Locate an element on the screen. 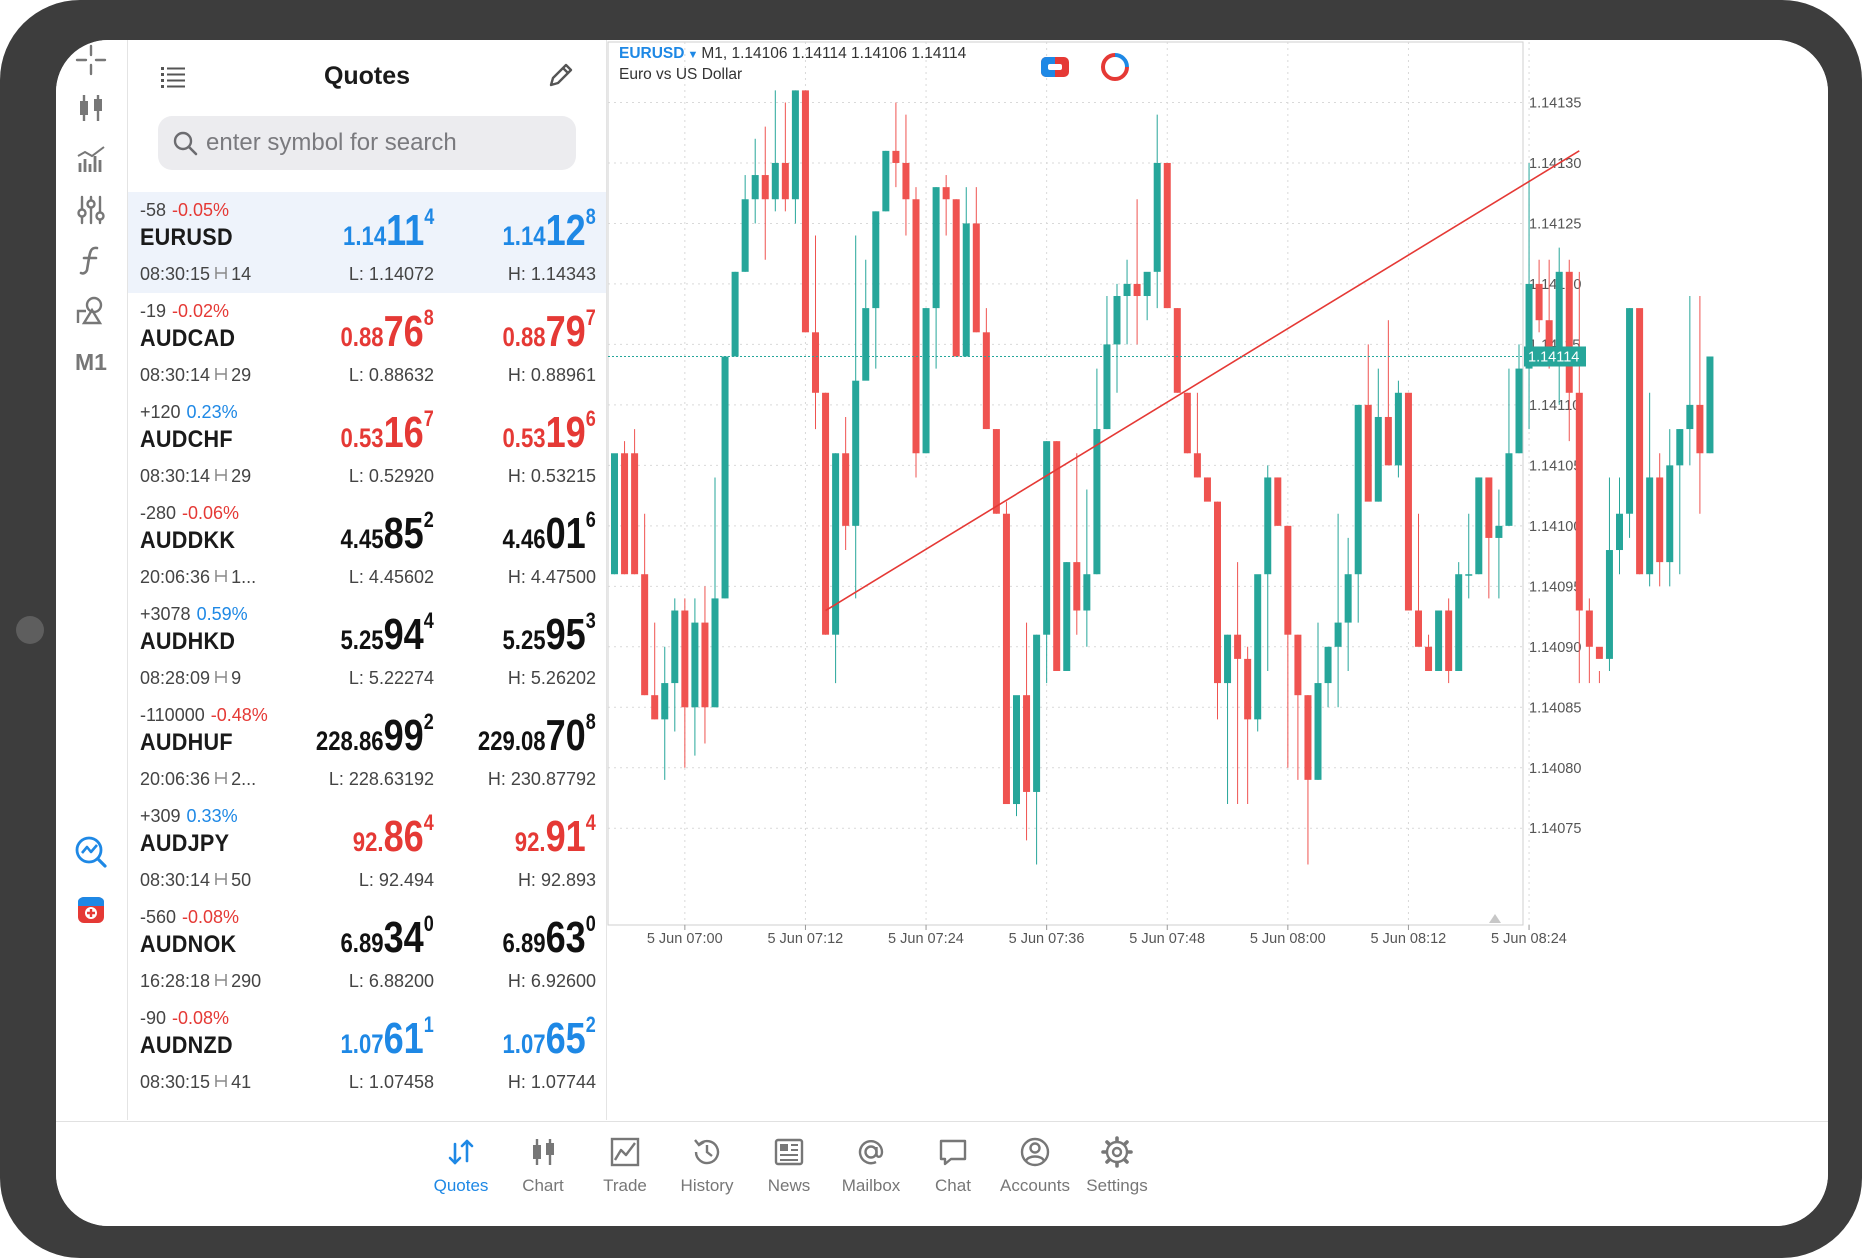 This screenshot has width=1862, height=1258. tab-mailbox: Mailbox is located at coordinates (871, 1167).